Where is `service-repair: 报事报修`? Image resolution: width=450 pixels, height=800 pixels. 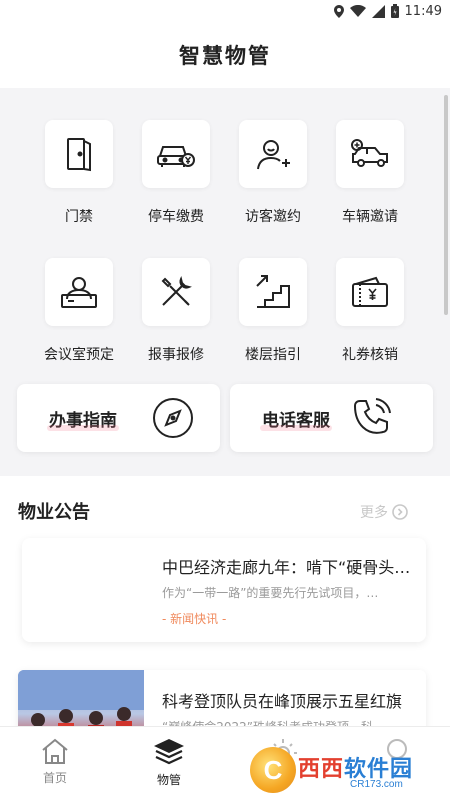 service-repair: 报事报修 is located at coordinates (176, 323).